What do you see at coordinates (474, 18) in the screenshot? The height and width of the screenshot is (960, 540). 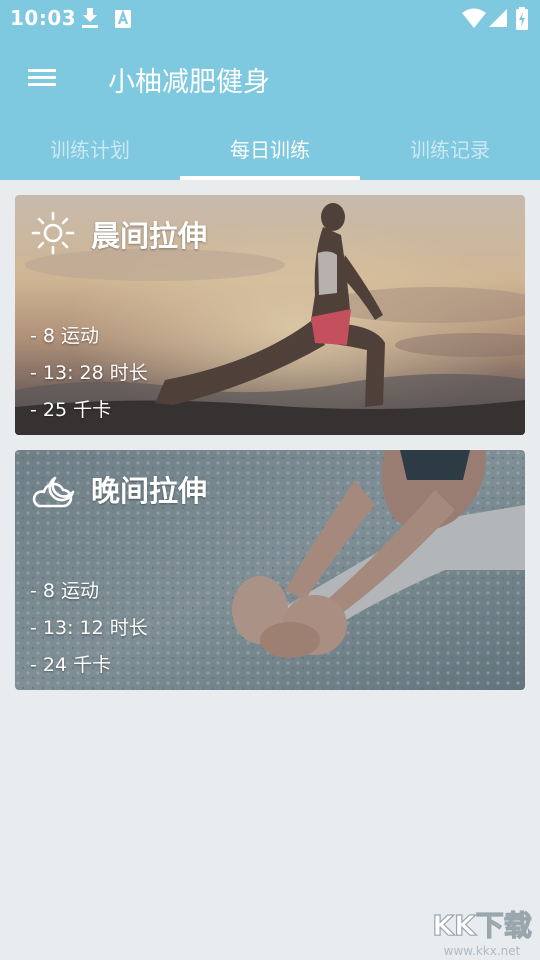 I see `wifi-icon` at bounding box center [474, 18].